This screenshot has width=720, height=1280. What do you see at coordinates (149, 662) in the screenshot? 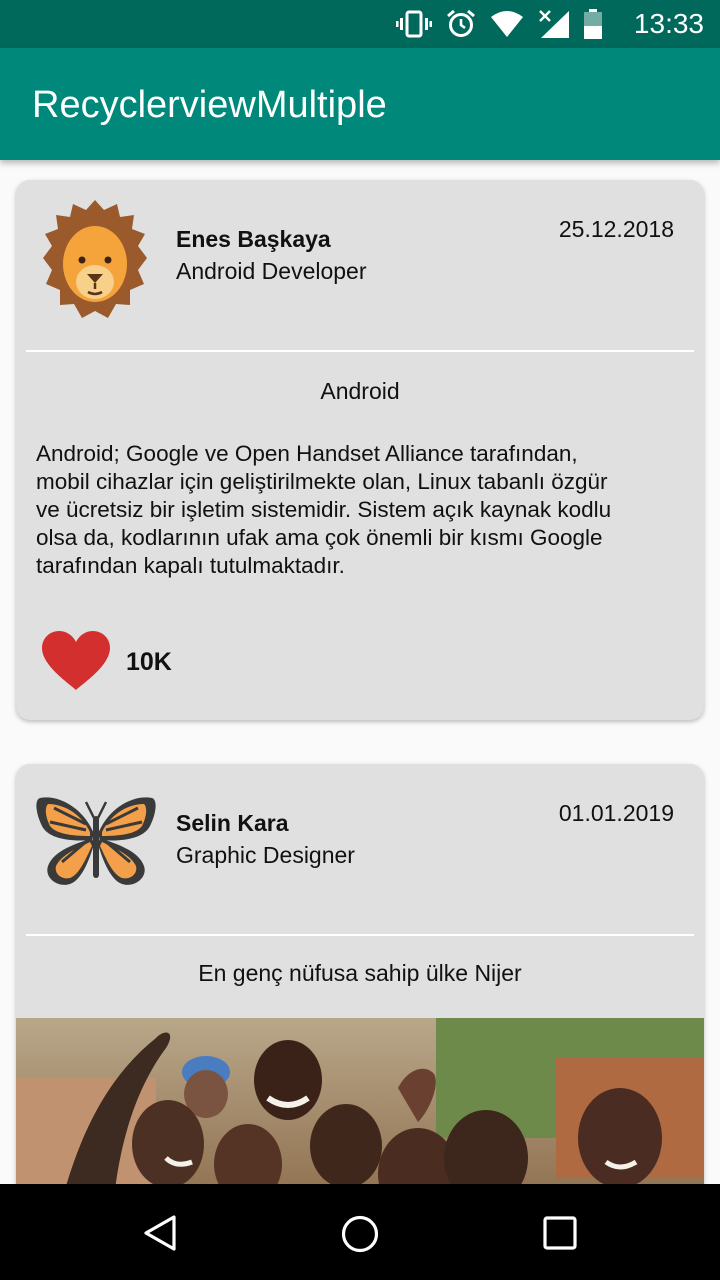
I see `like-count: 10K` at bounding box center [149, 662].